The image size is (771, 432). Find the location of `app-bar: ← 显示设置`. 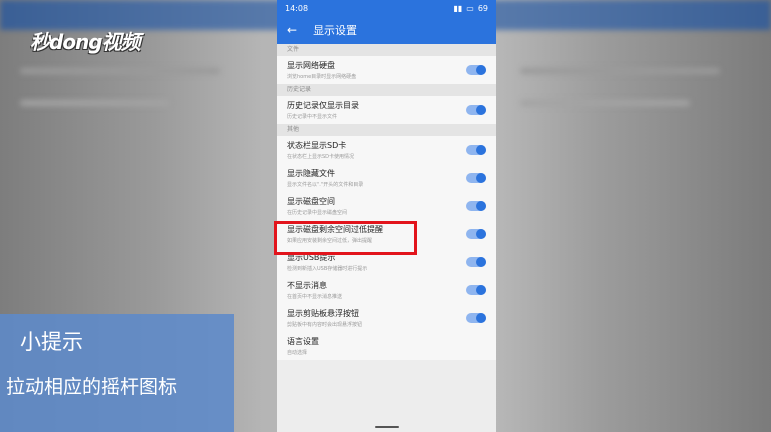

app-bar: ← 显示设置 is located at coordinates (386, 30).